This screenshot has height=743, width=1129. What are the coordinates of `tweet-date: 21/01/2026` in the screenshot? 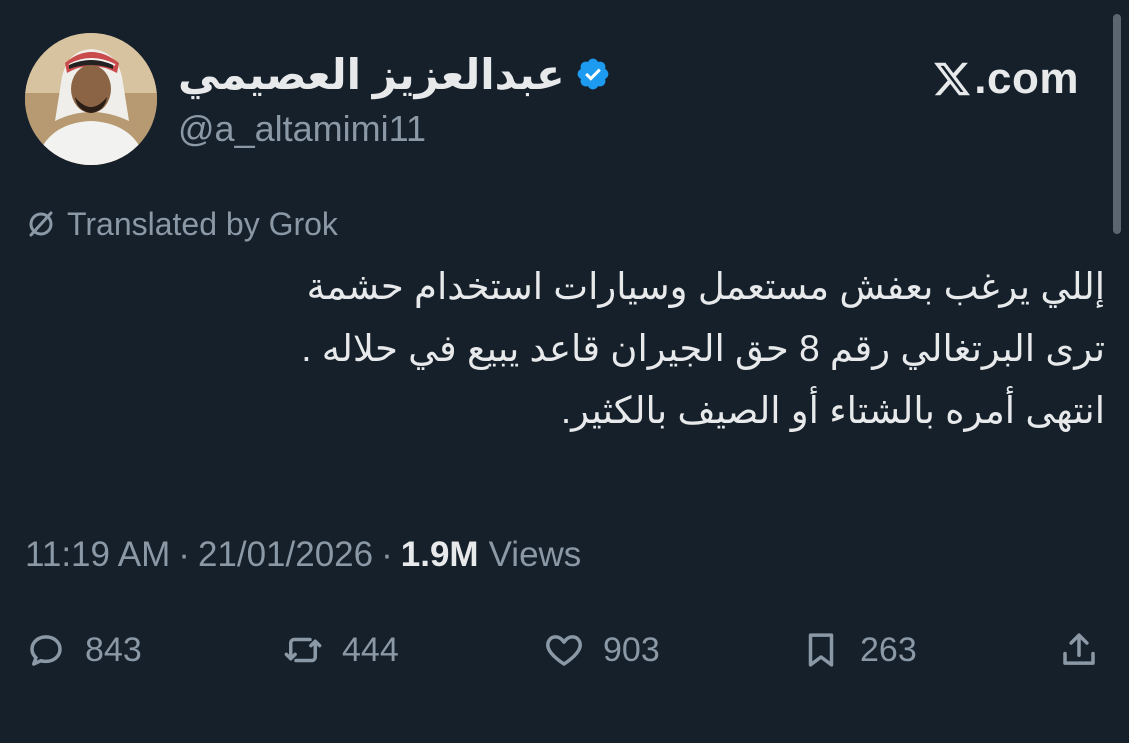 It's located at (285, 555).